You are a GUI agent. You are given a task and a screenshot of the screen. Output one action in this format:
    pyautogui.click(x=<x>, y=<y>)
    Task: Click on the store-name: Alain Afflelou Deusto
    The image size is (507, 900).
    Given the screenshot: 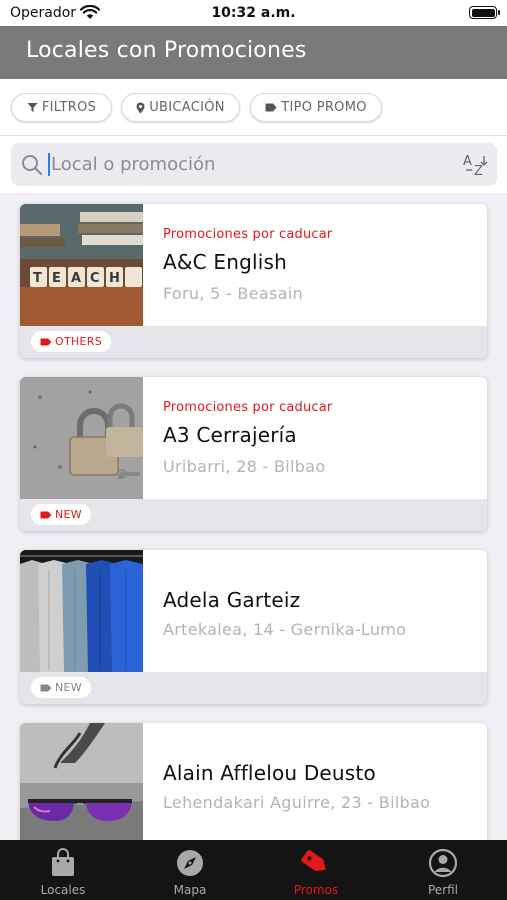 What is the action you would take?
    pyautogui.click(x=269, y=773)
    